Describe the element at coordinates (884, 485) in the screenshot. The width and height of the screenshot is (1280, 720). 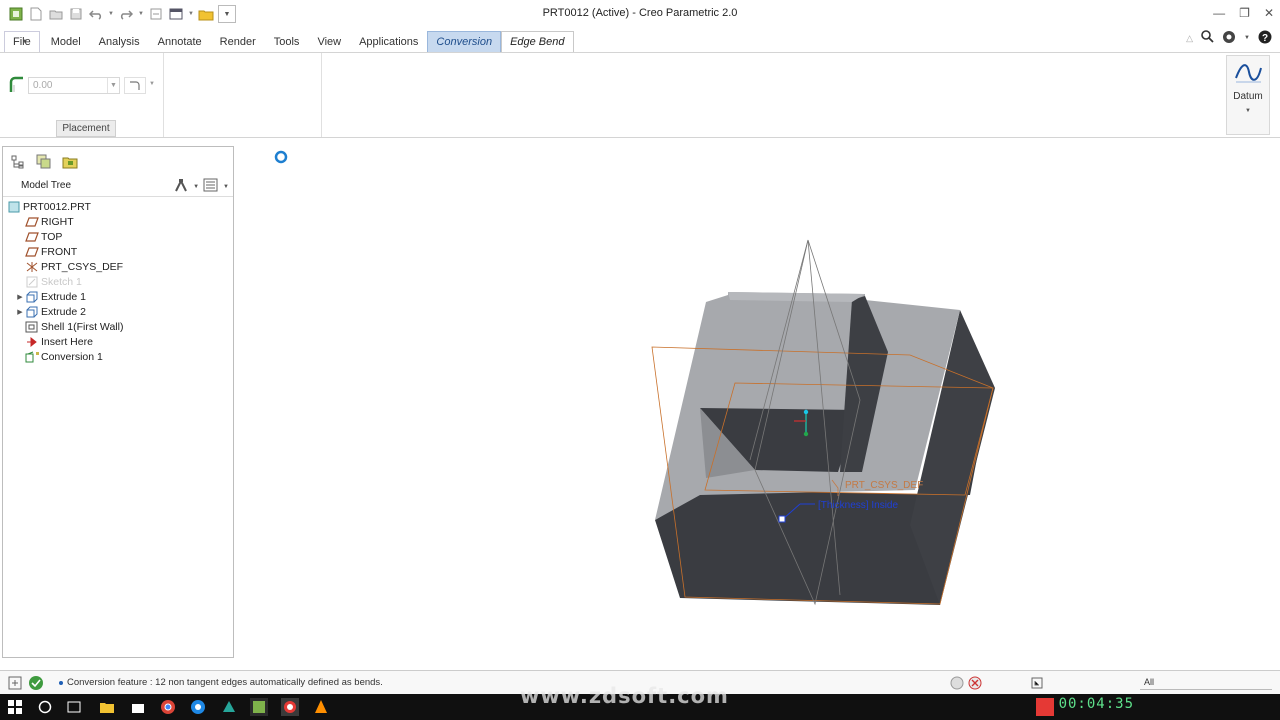
I see `csys-label: PRT_CSYS_DEF` at that location.